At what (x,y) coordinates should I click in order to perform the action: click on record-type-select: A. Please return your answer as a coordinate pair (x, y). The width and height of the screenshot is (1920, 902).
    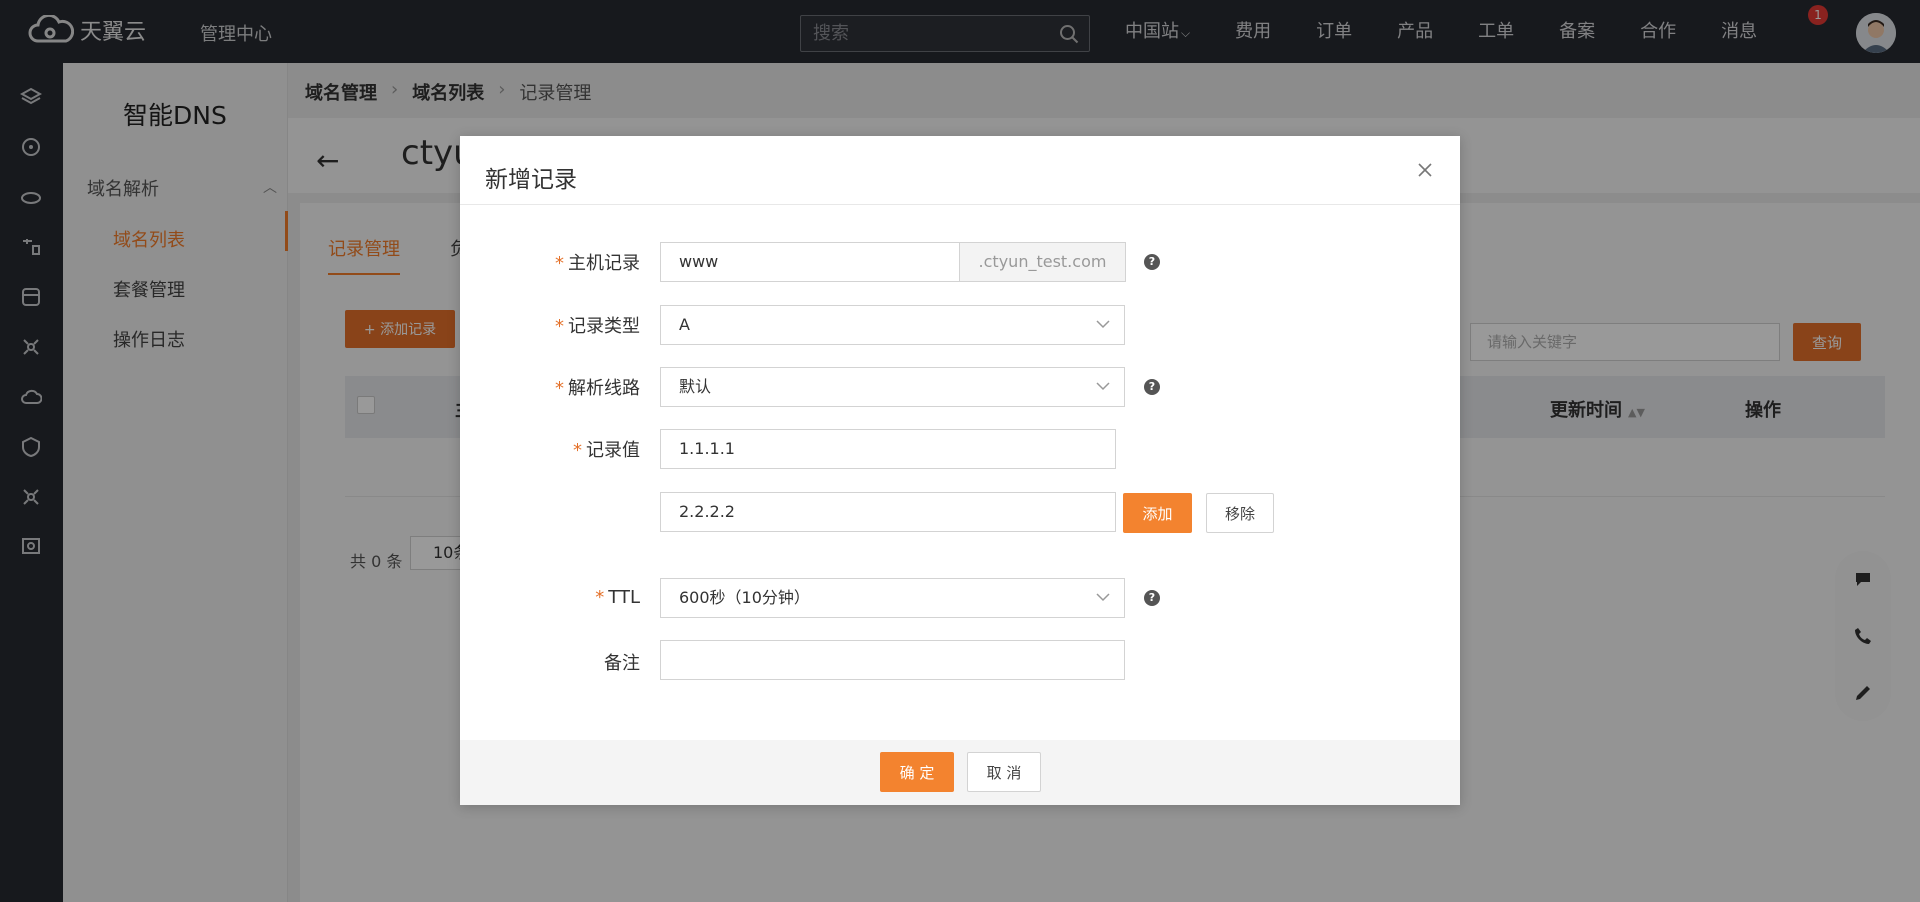
    Looking at the image, I should click on (892, 325).